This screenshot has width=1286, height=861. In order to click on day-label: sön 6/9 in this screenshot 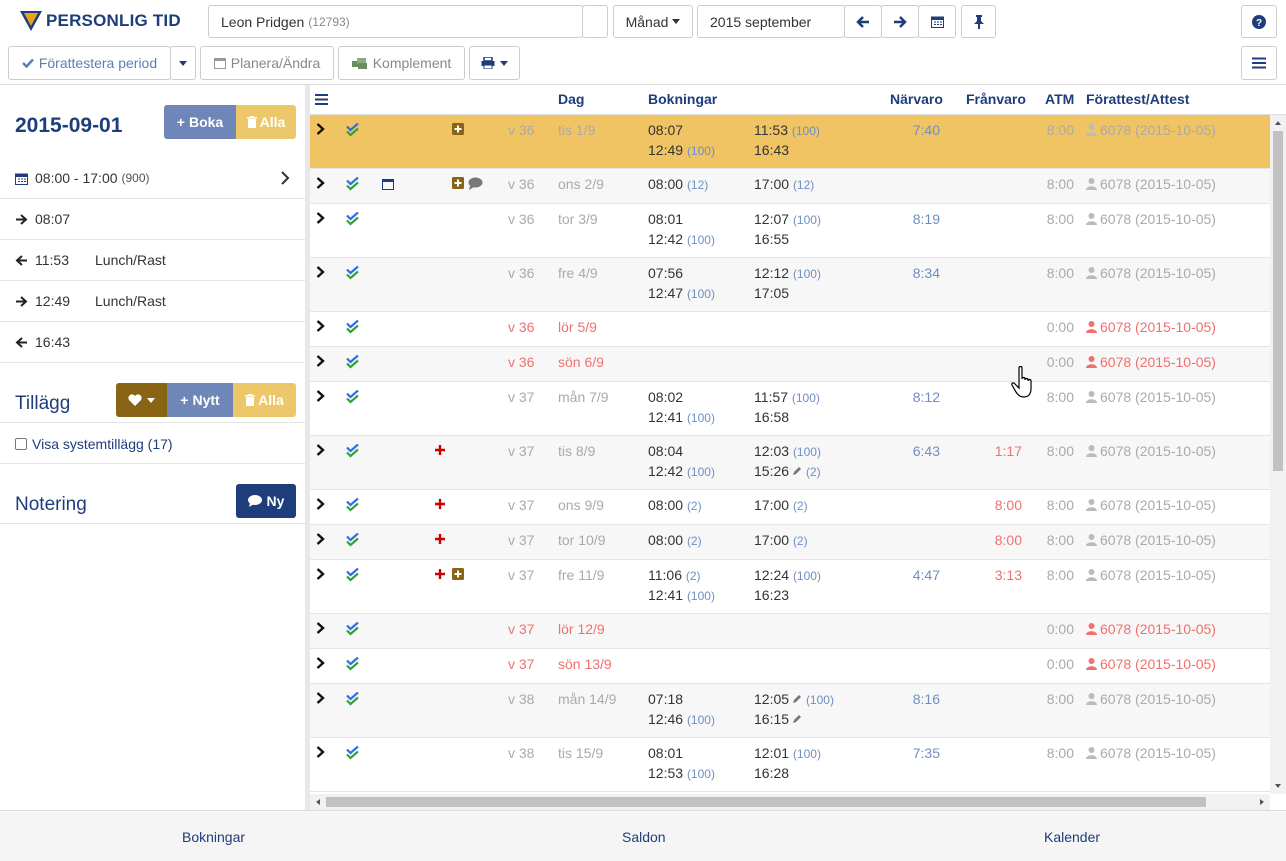, I will do `click(581, 362)`.